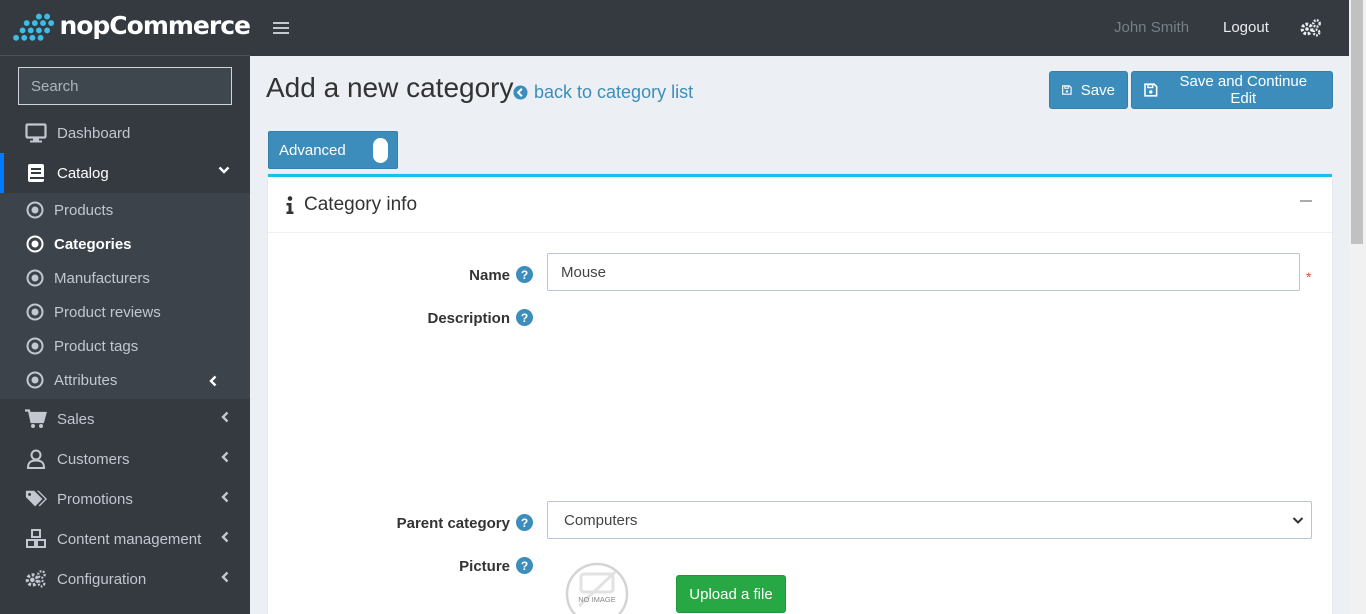 The image size is (1366, 614). What do you see at coordinates (36, 499) in the screenshot?
I see `tags-icon` at bounding box center [36, 499].